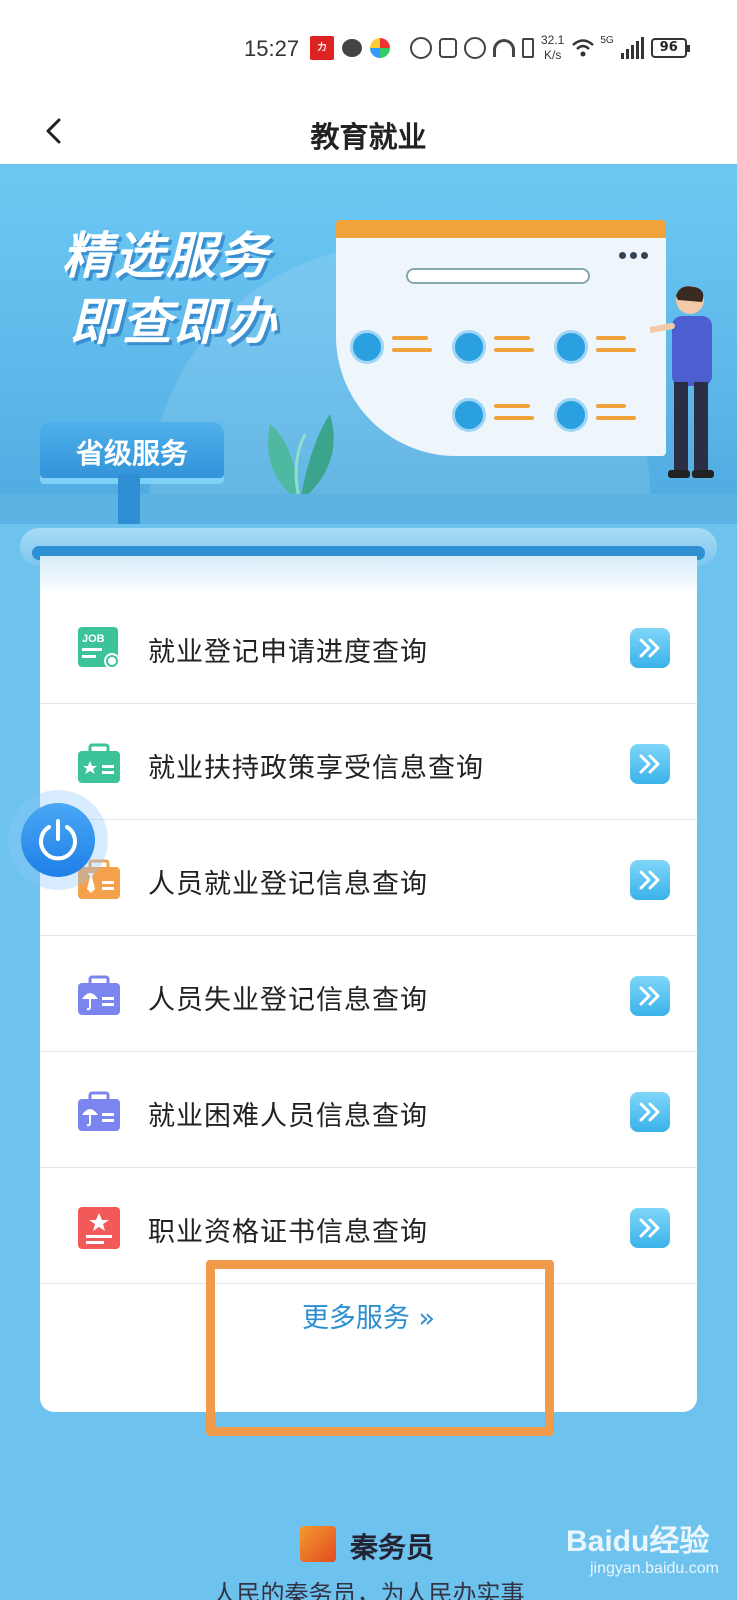 The height and width of the screenshot is (1600, 737). What do you see at coordinates (421, 48) in the screenshot?
I see `sync-icon` at bounding box center [421, 48].